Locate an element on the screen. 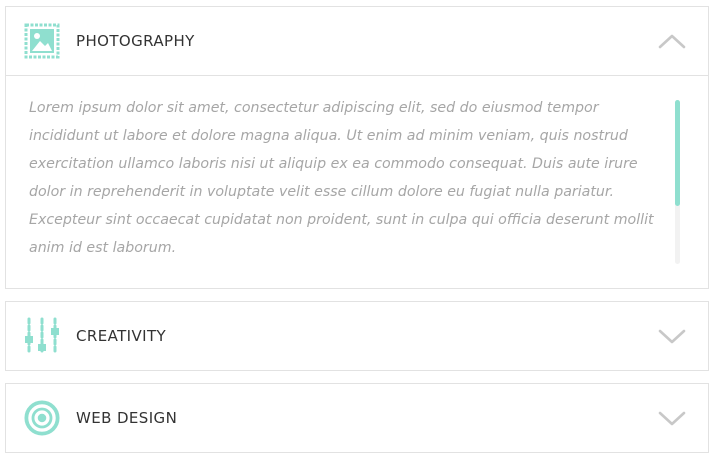 The image size is (715, 459). accordion-header-creativity: CREATIVITY is located at coordinates (357, 336).